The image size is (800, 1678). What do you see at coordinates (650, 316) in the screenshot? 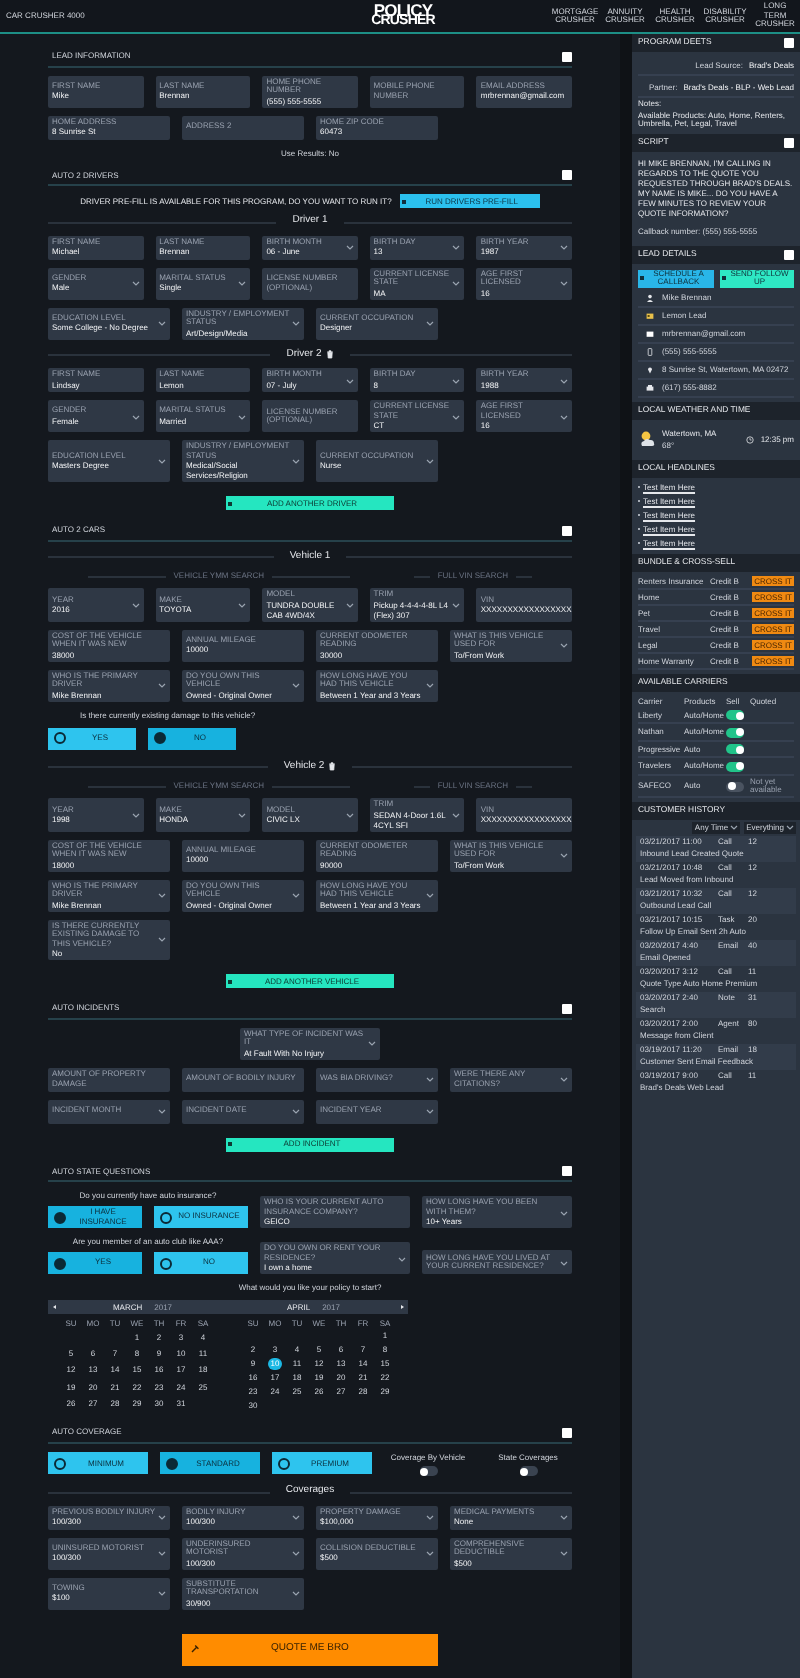
I see `id-card-icon` at bounding box center [650, 316].